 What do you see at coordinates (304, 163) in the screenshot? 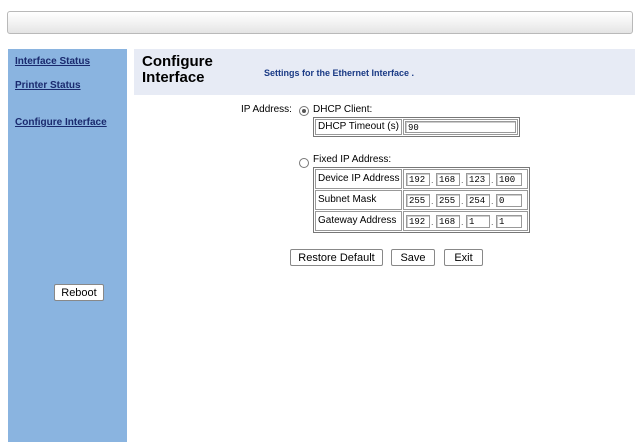
I see `fixed-ip-radio` at bounding box center [304, 163].